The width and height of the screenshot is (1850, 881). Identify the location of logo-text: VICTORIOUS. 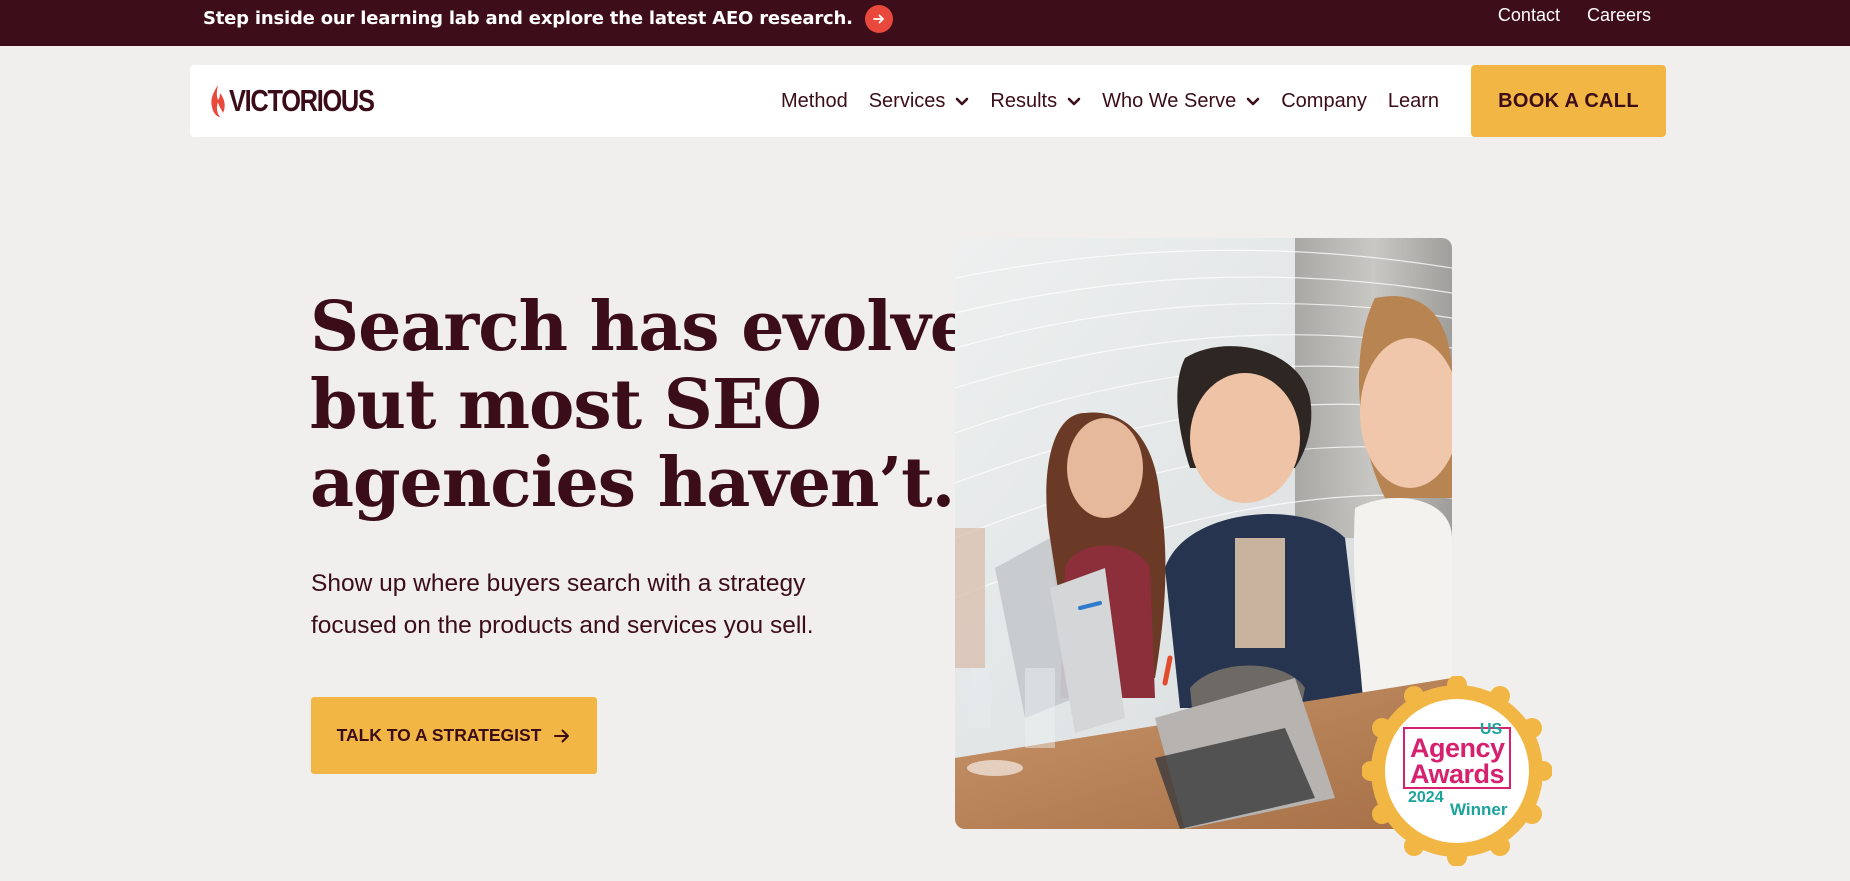
(302, 100).